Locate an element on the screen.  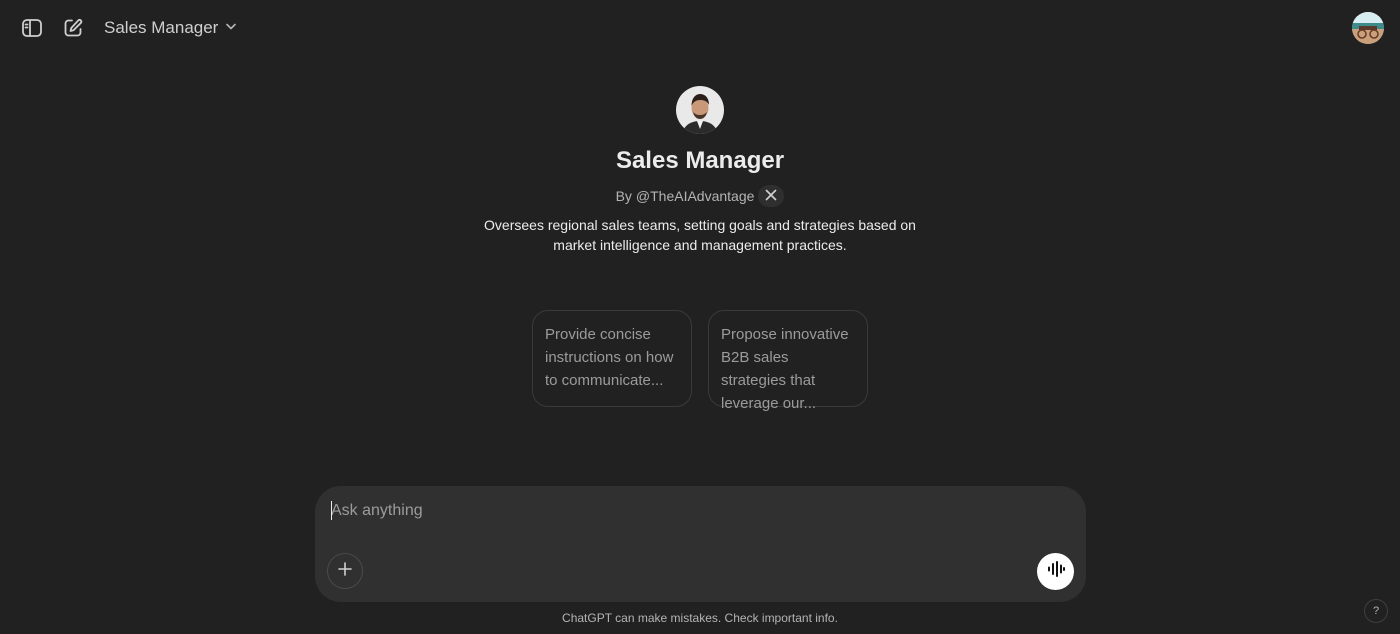
author-handle: @TheAIAdvantage is located at coordinates (695, 196).